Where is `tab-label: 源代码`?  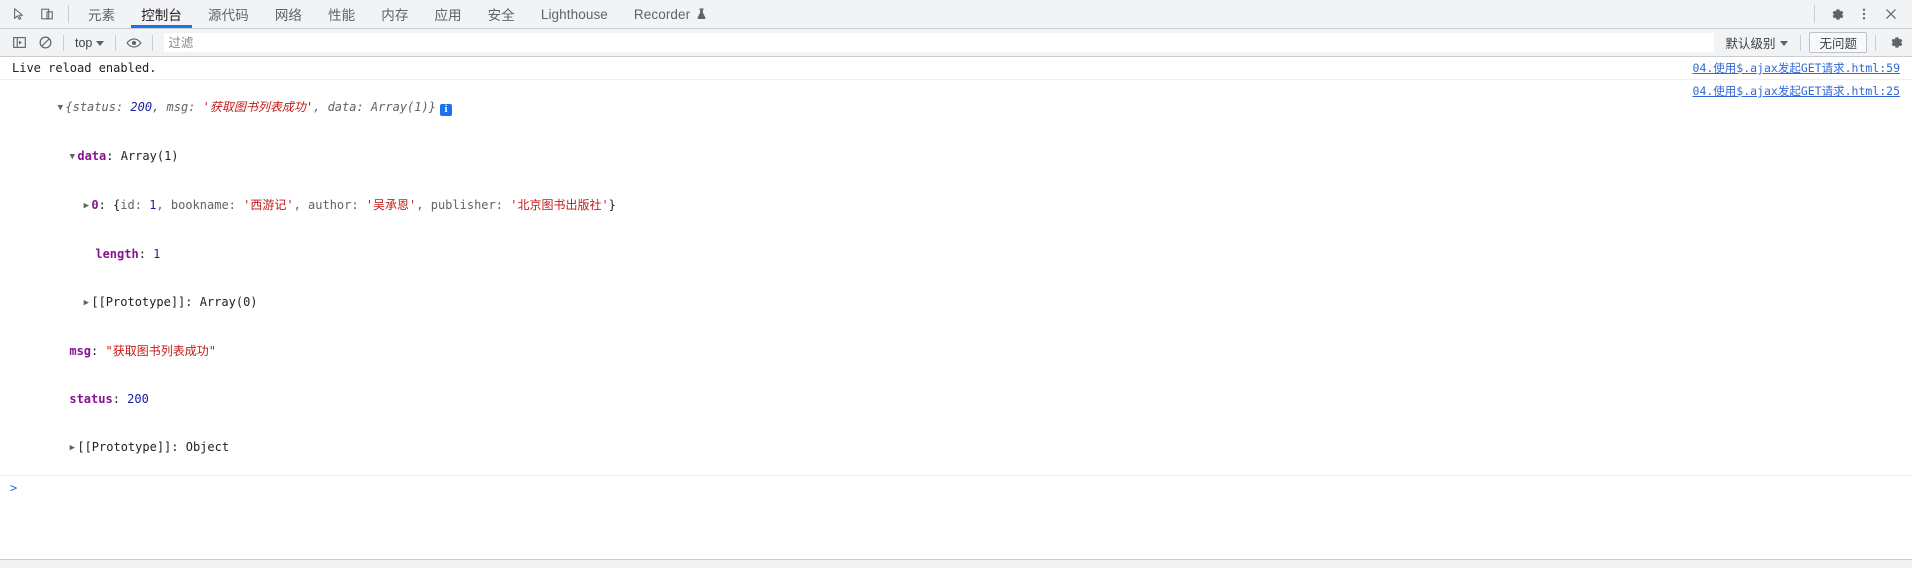
tab-label: 源代码 is located at coordinates (228, 15).